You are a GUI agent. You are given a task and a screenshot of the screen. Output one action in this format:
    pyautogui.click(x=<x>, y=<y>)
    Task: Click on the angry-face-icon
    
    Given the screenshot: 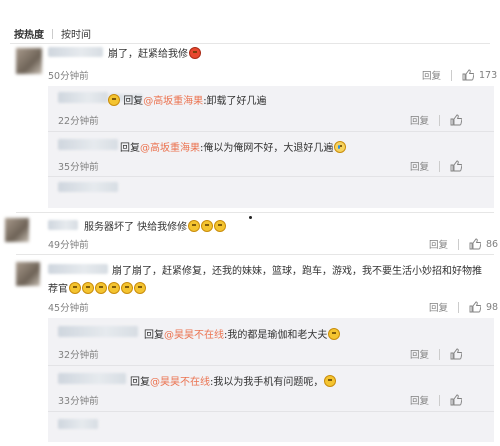 What is the action you would take?
    pyautogui.click(x=195, y=53)
    